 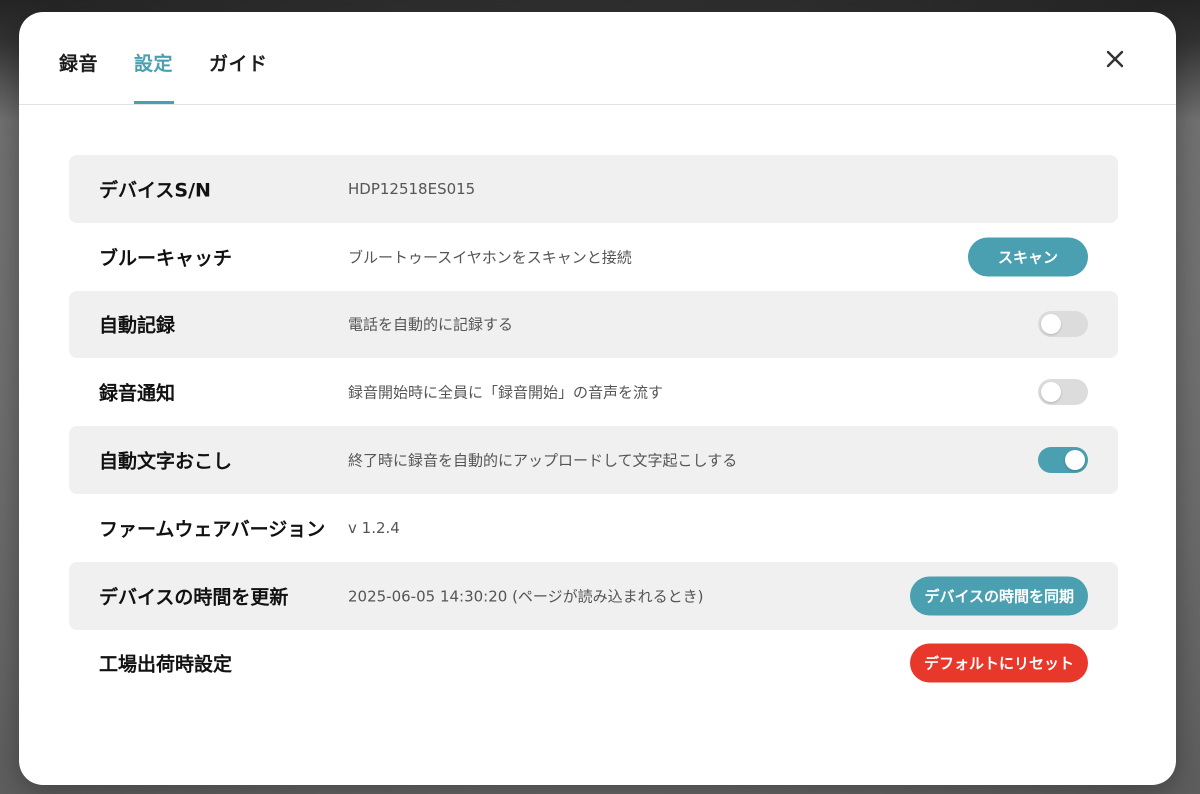 I want to click on auto-record-toggle, so click(x=1063, y=324).